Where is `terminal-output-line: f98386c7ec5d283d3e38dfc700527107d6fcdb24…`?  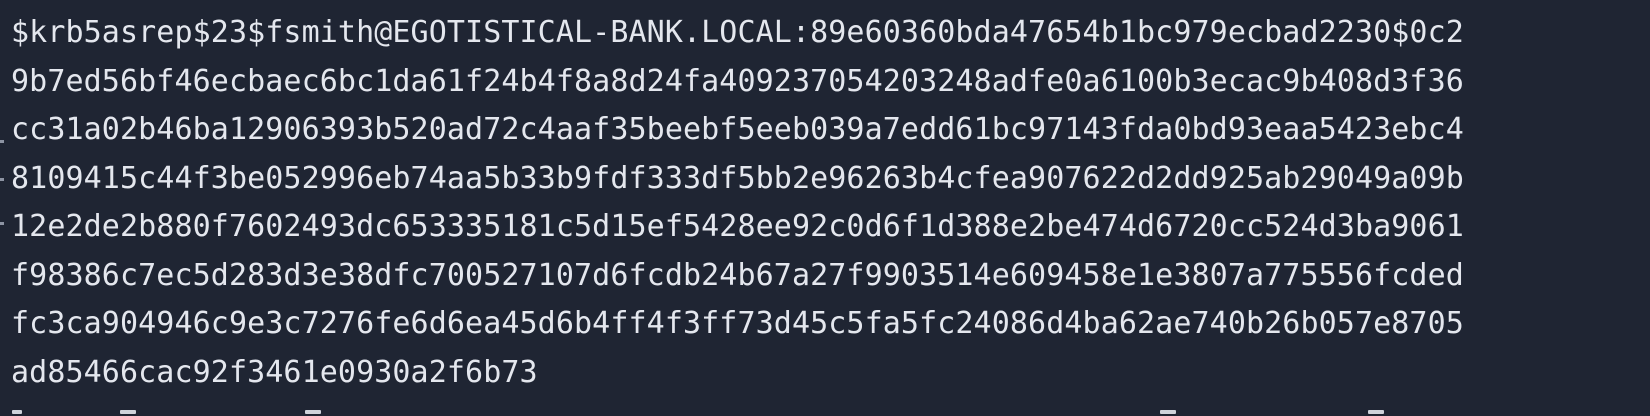 terminal-output-line: f98386c7ec5d283d3e38dfc700527107d6fcdb24… is located at coordinates (737, 275).